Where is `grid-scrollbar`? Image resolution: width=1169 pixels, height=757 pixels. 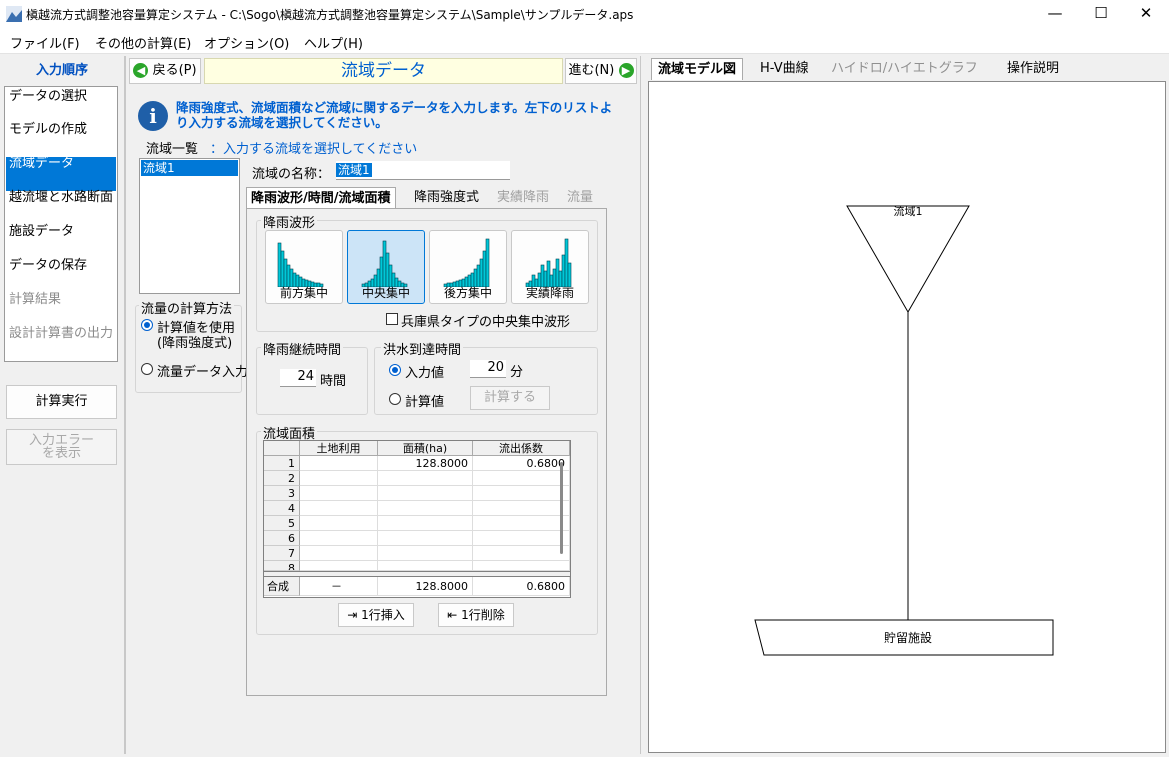
grid-scrollbar is located at coordinates (562, 513).